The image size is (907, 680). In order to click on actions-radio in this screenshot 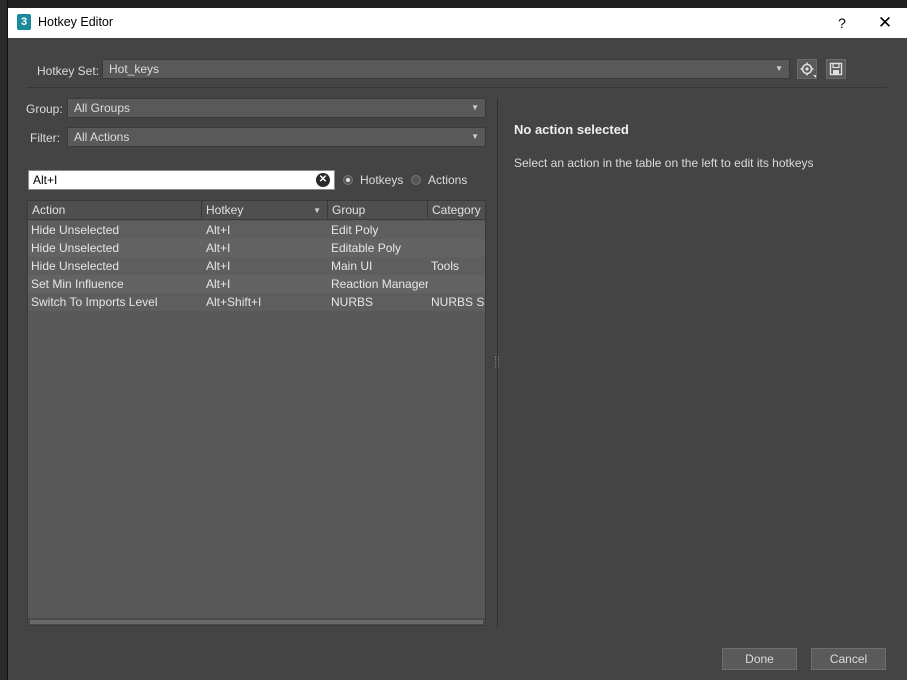, I will do `click(416, 180)`.